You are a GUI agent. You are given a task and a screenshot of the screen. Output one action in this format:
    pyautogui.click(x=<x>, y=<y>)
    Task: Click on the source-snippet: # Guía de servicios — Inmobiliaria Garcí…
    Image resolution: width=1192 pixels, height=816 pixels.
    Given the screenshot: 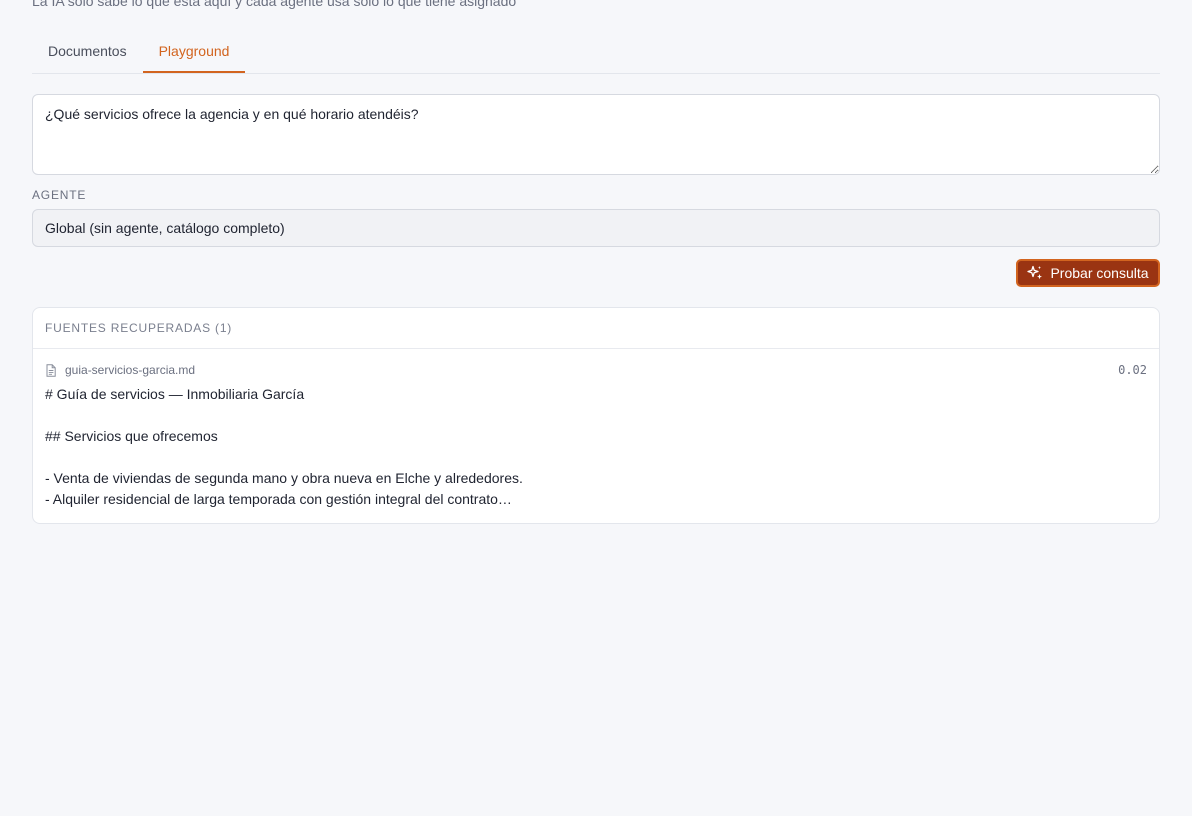 What is the action you would take?
    pyautogui.click(x=284, y=446)
    